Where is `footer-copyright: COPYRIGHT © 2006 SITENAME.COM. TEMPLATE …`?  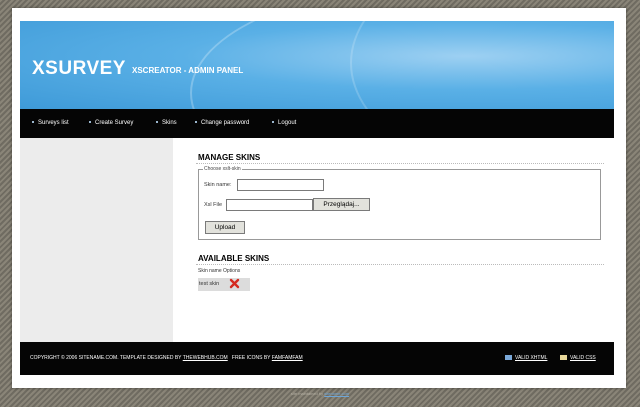
footer-copyright: COPYRIGHT © 2006 SITENAME.COM. TEMPLATE … is located at coordinates (166, 358).